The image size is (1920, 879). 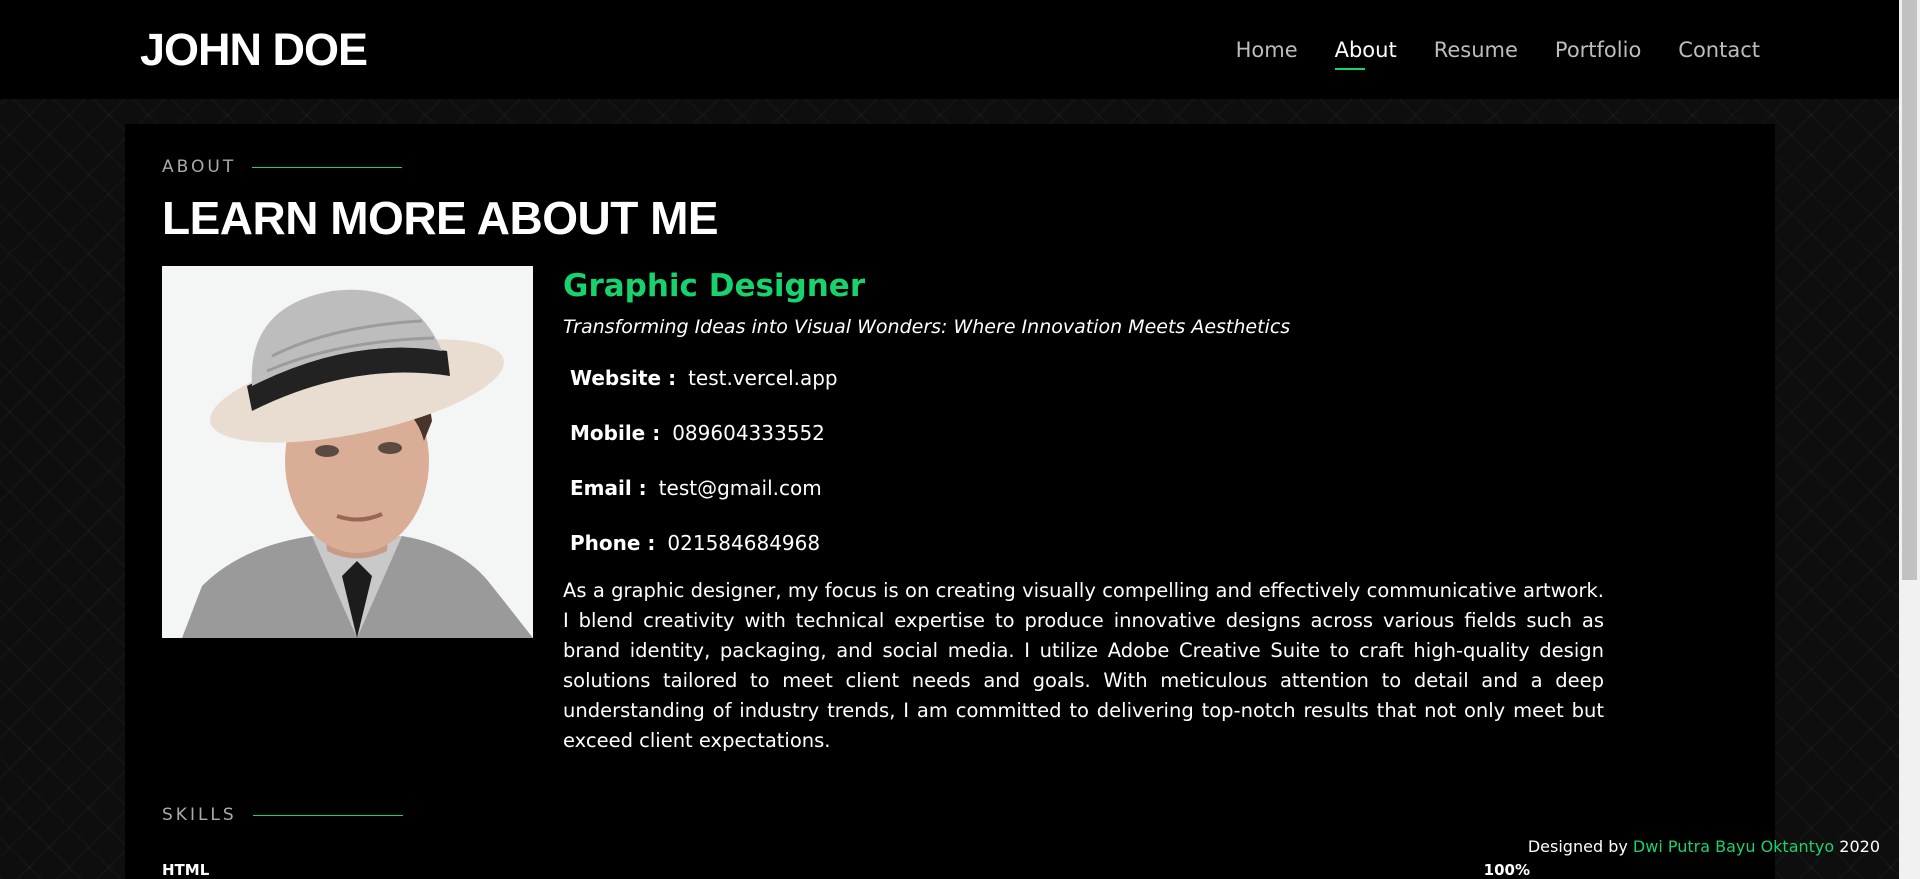 What do you see at coordinates (608, 487) in the screenshot?
I see `info-key: Email :` at bounding box center [608, 487].